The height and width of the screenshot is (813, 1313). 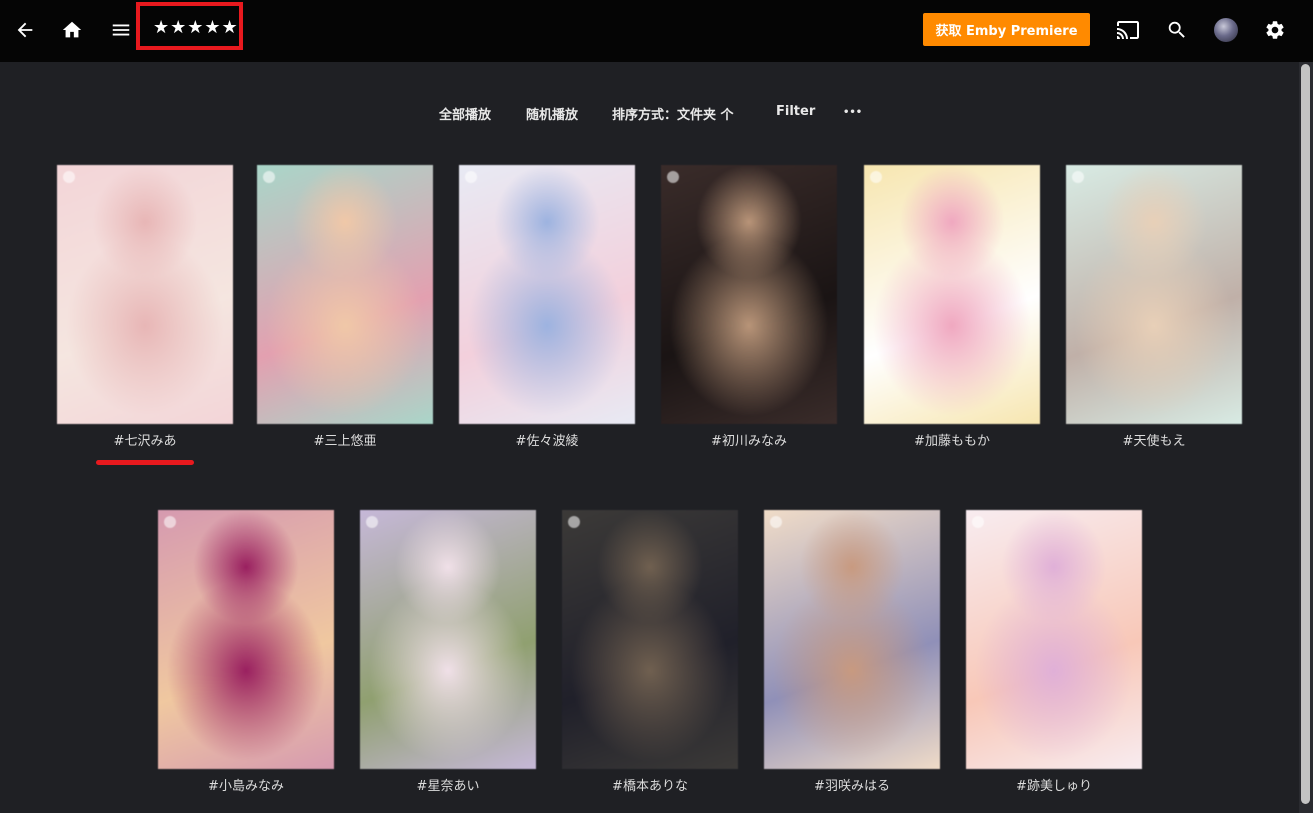 What do you see at coordinates (673, 113) in the screenshot?
I see `sort-button: 排序方式：文件夹 个` at bounding box center [673, 113].